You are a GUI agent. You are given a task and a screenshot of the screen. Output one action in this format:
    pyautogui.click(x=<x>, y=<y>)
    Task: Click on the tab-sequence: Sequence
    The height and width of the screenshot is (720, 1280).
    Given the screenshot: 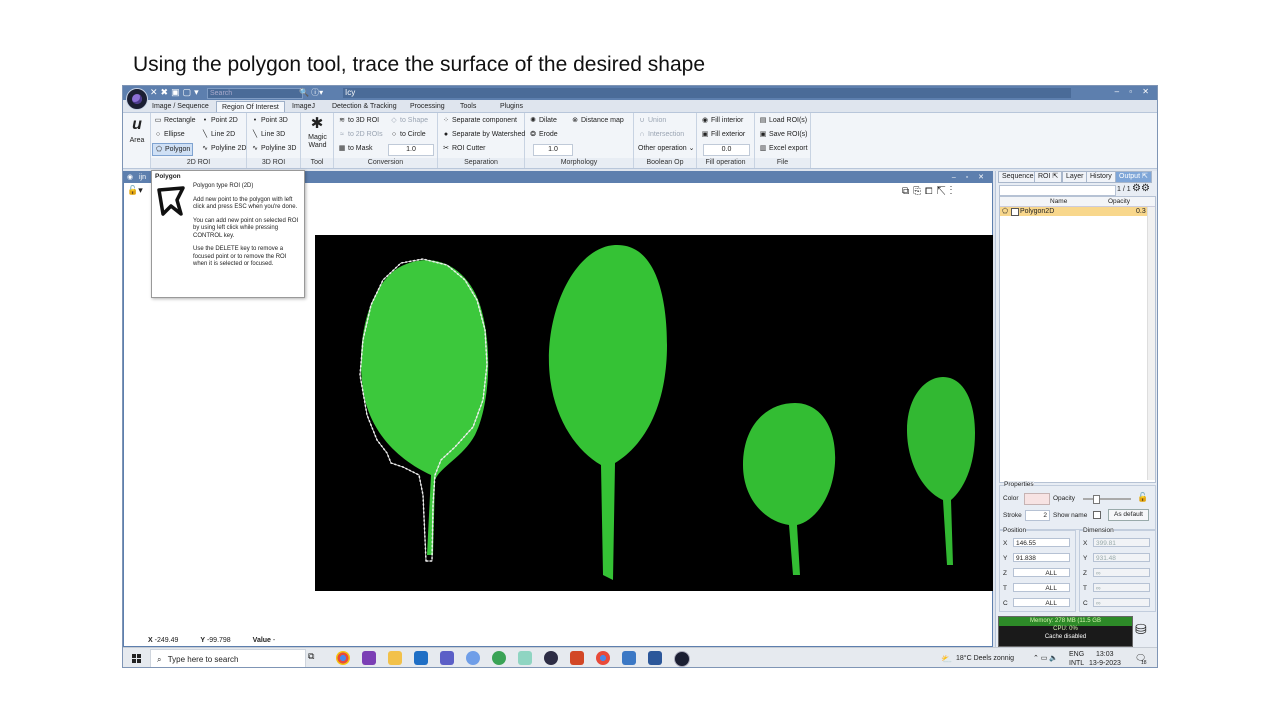 What is the action you would take?
    pyautogui.click(x=1018, y=177)
    